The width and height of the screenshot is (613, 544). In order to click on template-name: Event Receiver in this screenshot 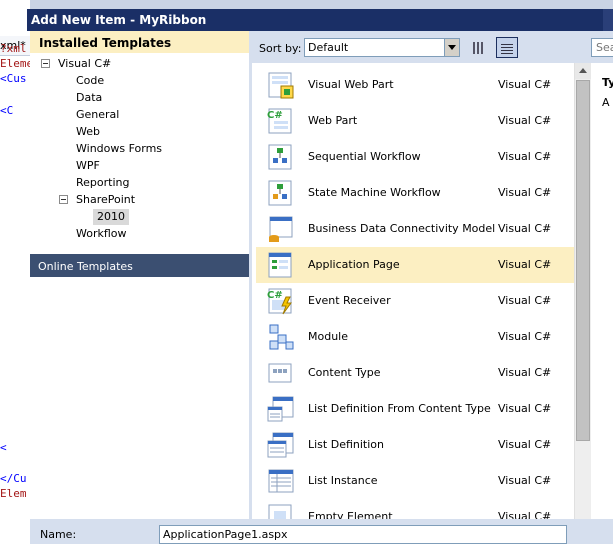, I will do `click(349, 300)`.